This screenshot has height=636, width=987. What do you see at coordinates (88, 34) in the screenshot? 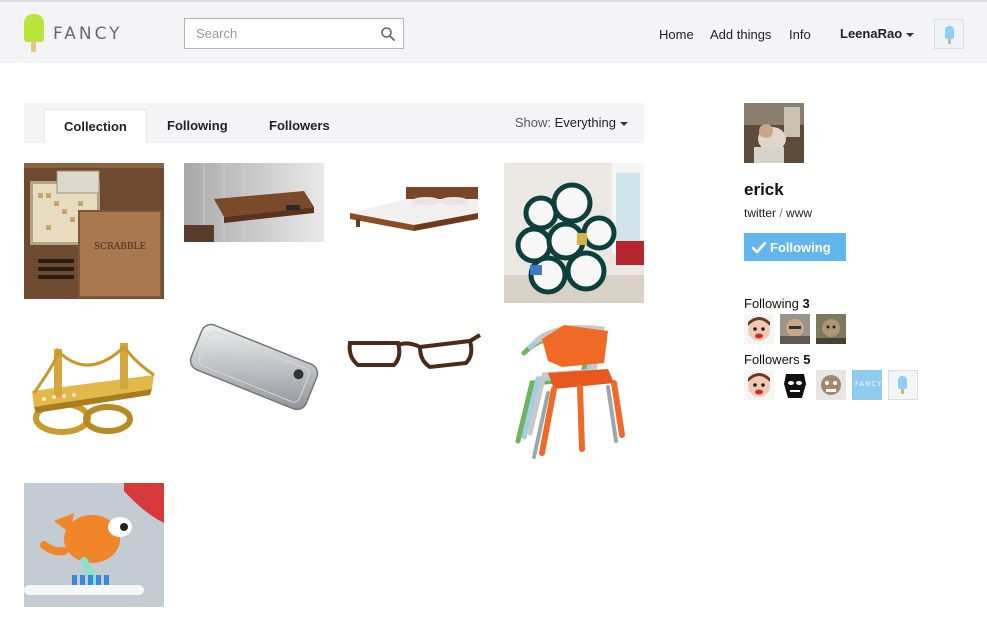
I see `logo-text: FANCY` at bounding box center [88, 34].